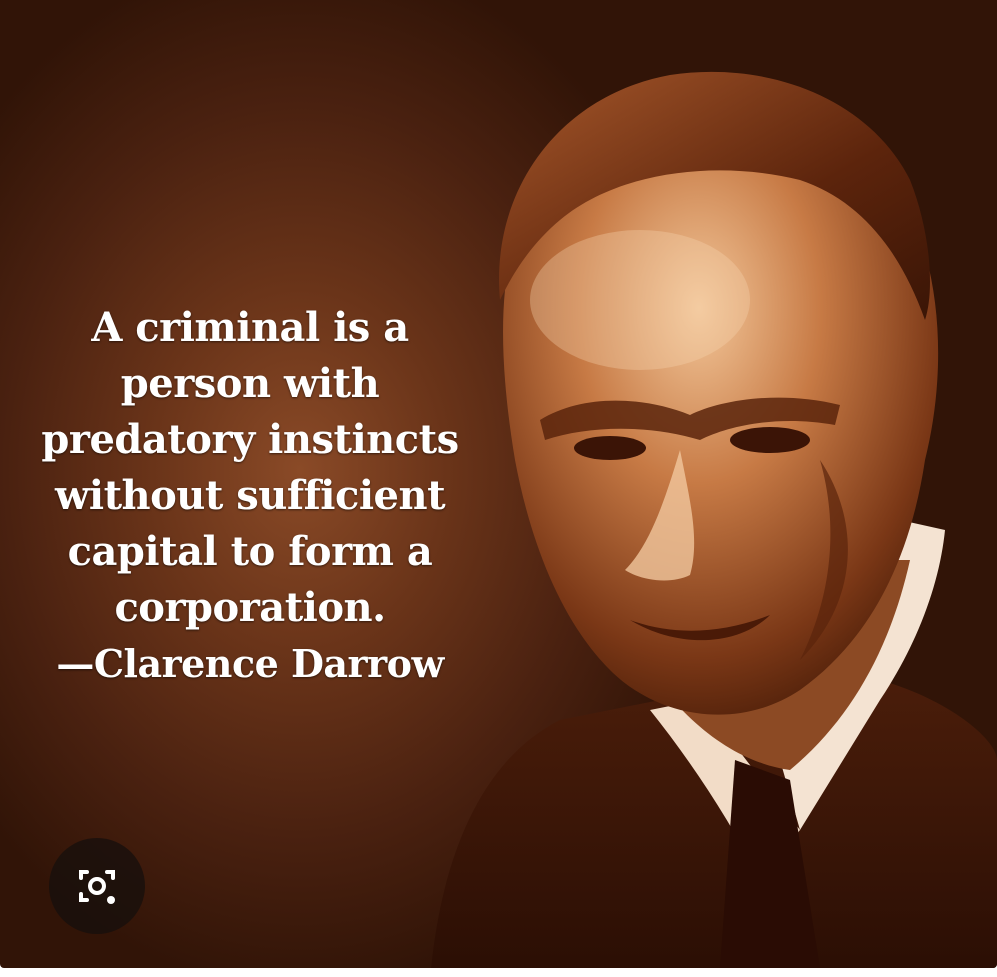  What do you see at coordinates (250, 439) in the screenshot?
I see `quote-line: predatory instincts` at bounding box center [250, 439].